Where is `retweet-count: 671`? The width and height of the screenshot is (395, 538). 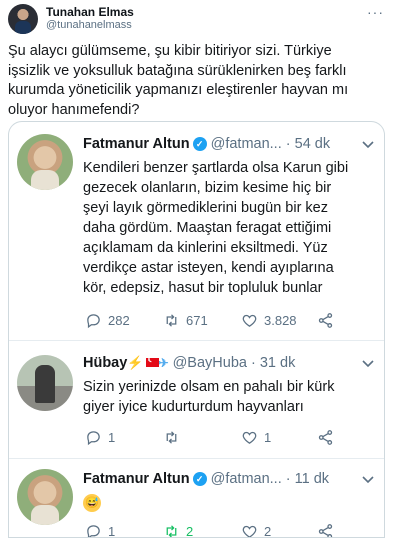 retweet-count: 671 is located at coordinates (197, 320).